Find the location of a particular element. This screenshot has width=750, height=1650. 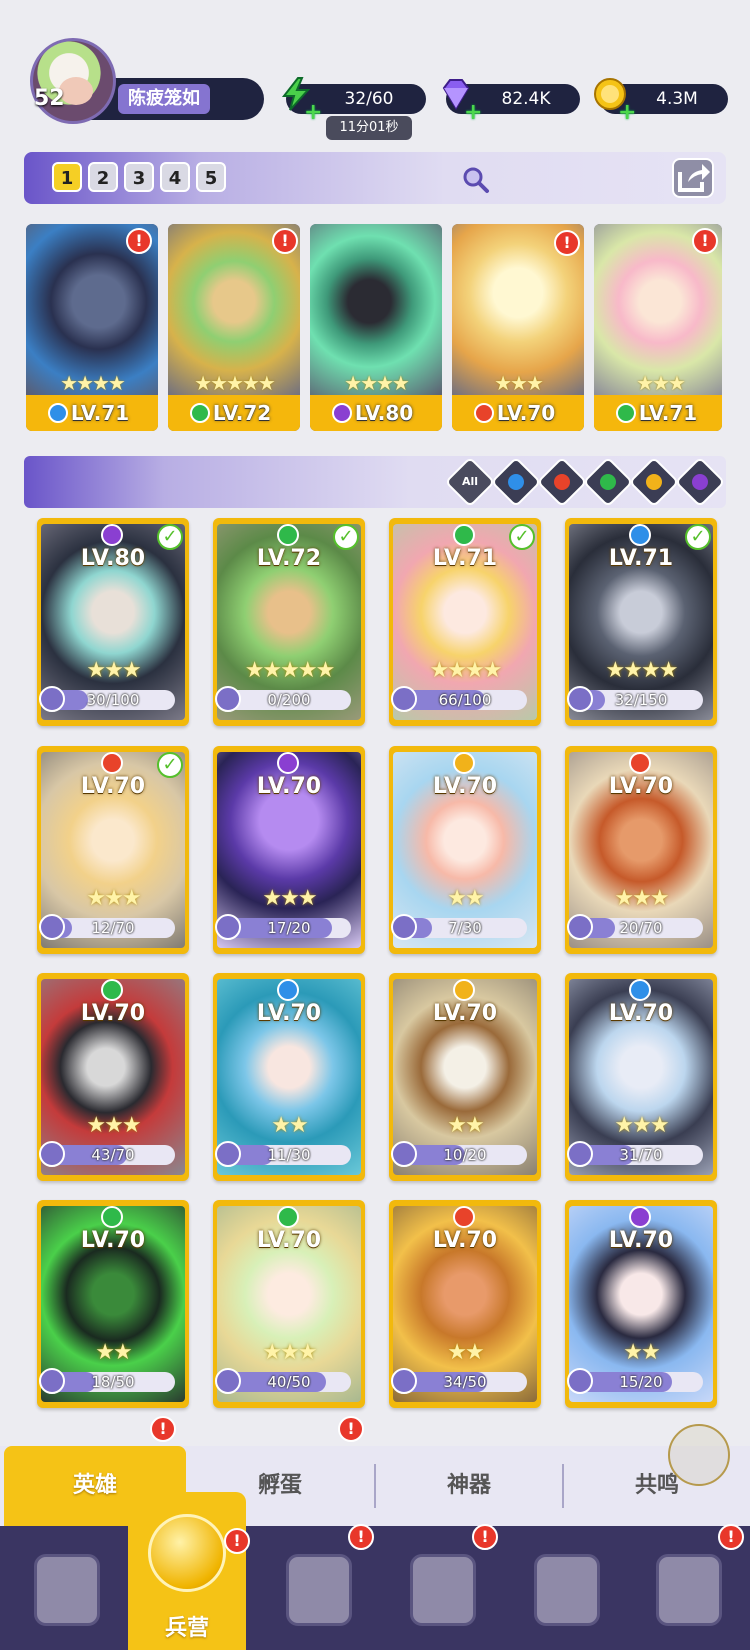

shard-progress-text: 40/50 is located at coordinates (289, 1382).